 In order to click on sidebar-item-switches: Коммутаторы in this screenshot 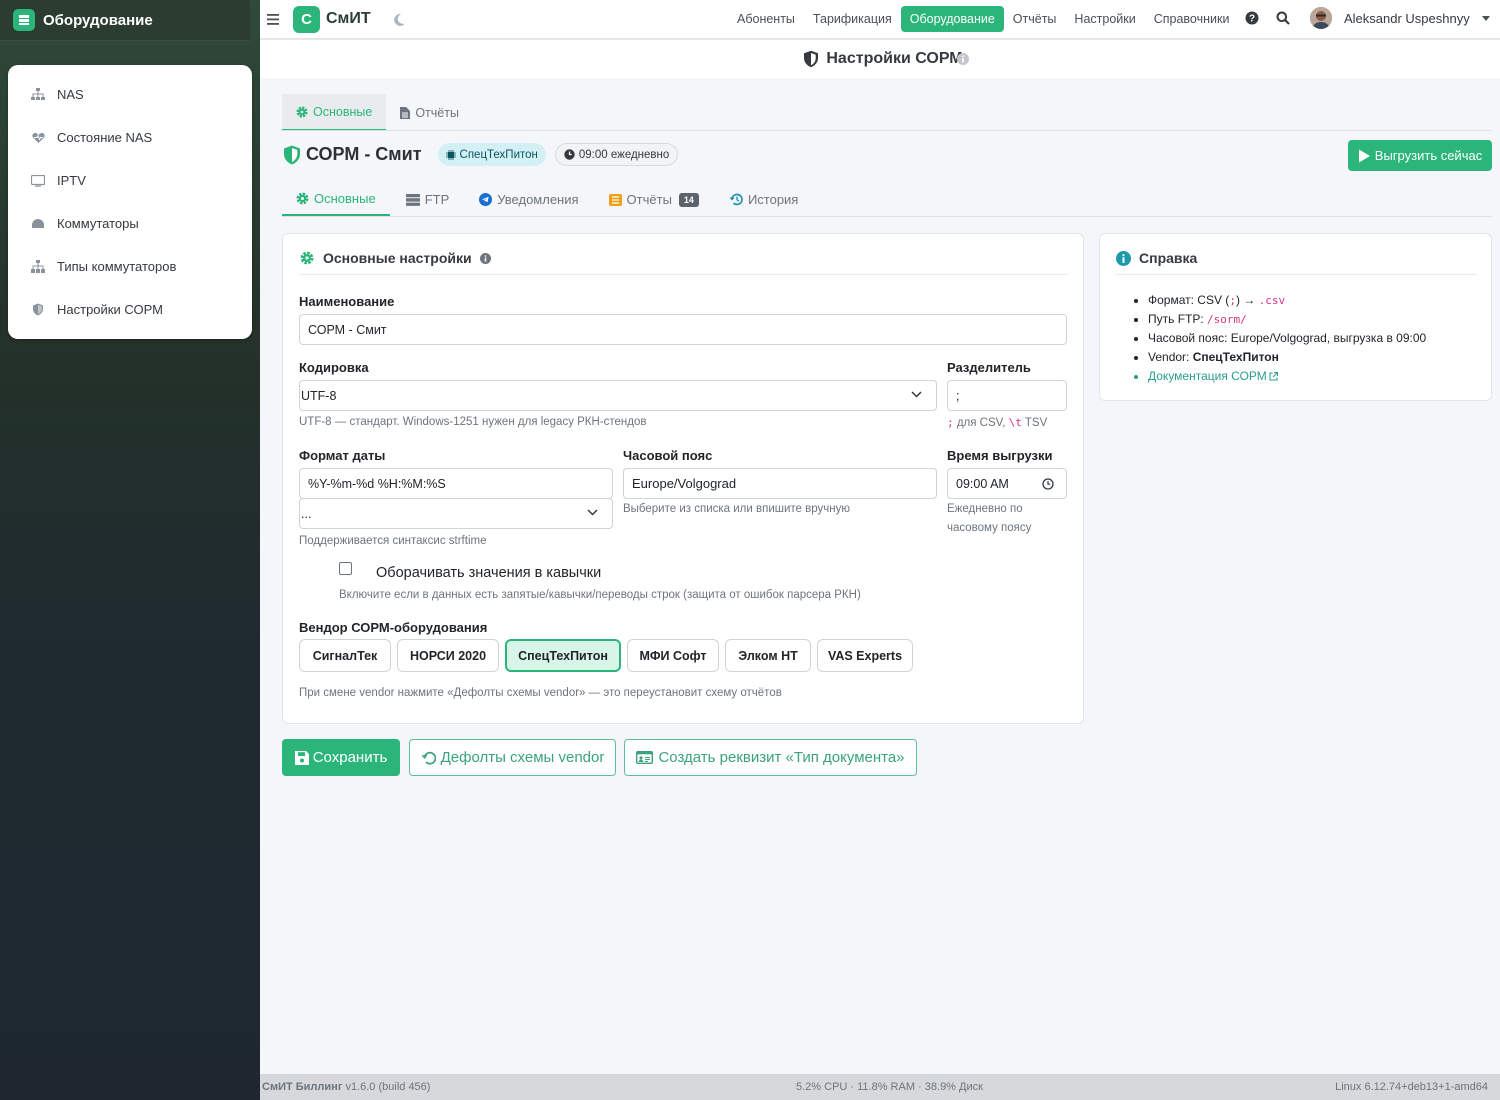, I will do `click(130, 223)`.